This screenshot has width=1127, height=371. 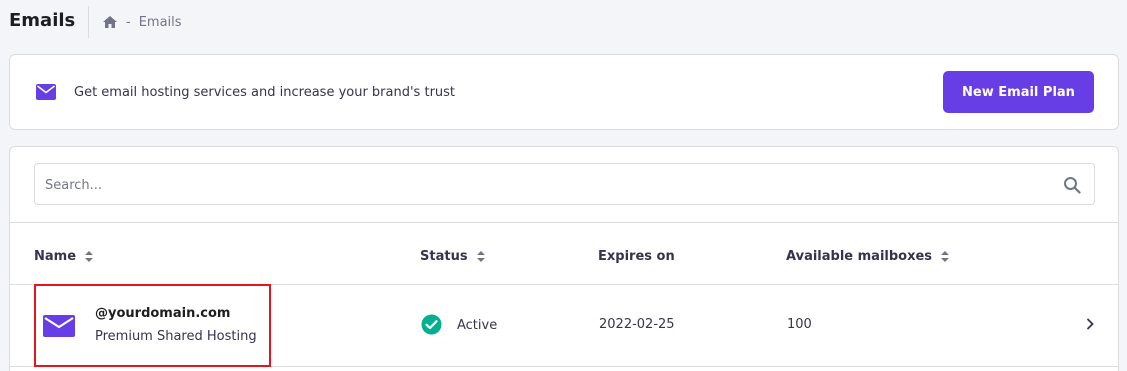 I want to click on column-mailboxes-header: Available mailboxes, so click(x=868, y=256).